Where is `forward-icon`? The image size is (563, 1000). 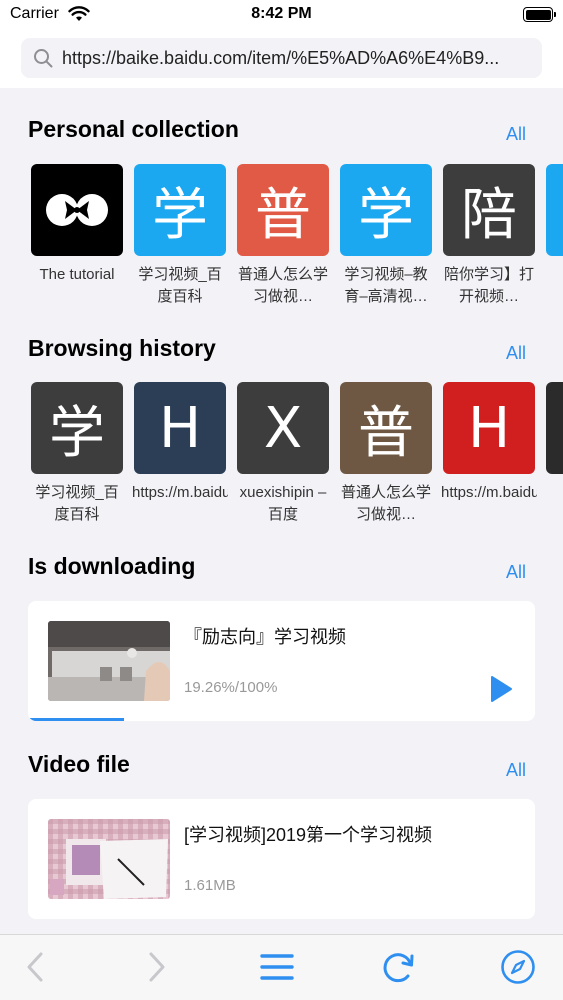 forward-icon is located at coordinates (156, 967).